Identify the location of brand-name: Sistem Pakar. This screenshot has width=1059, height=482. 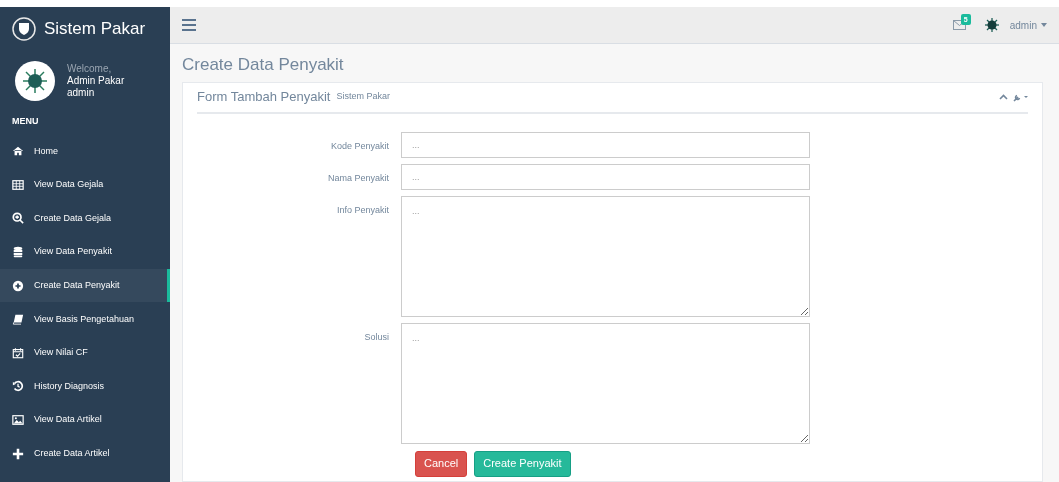
(95, 29).